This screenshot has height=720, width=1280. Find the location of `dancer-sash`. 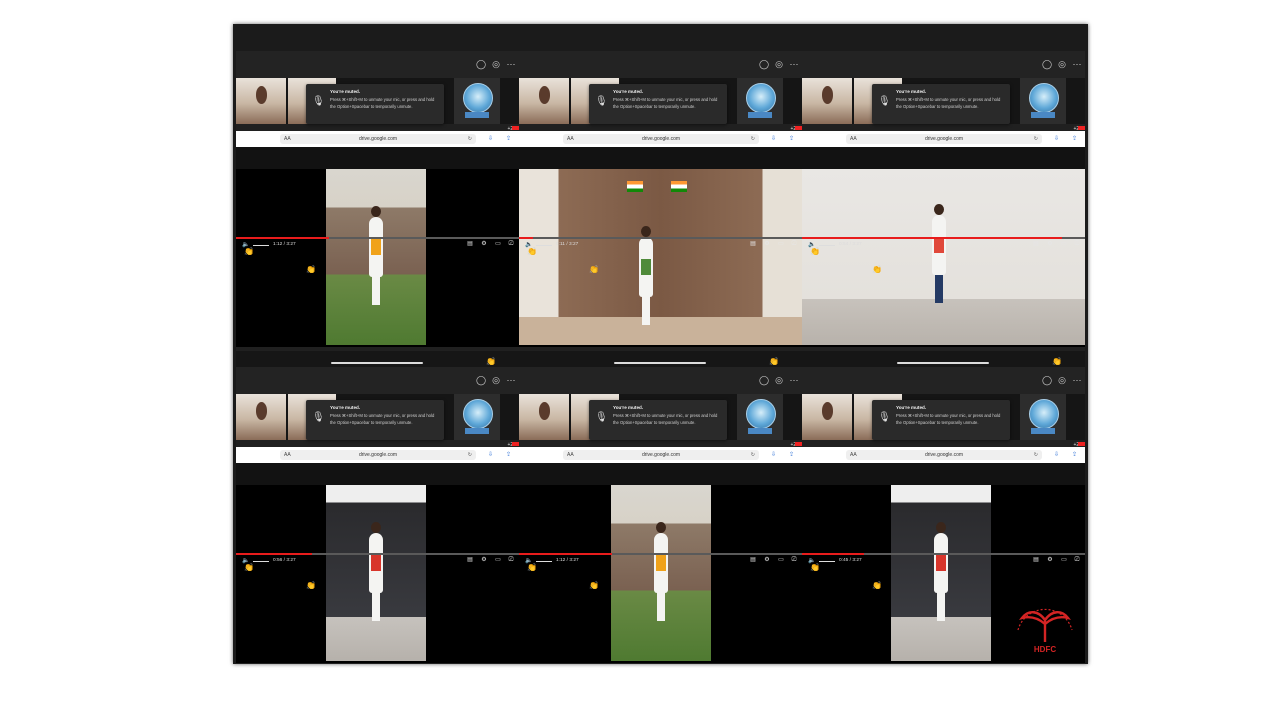

dancer-sash is located at coordinates (646, 267).